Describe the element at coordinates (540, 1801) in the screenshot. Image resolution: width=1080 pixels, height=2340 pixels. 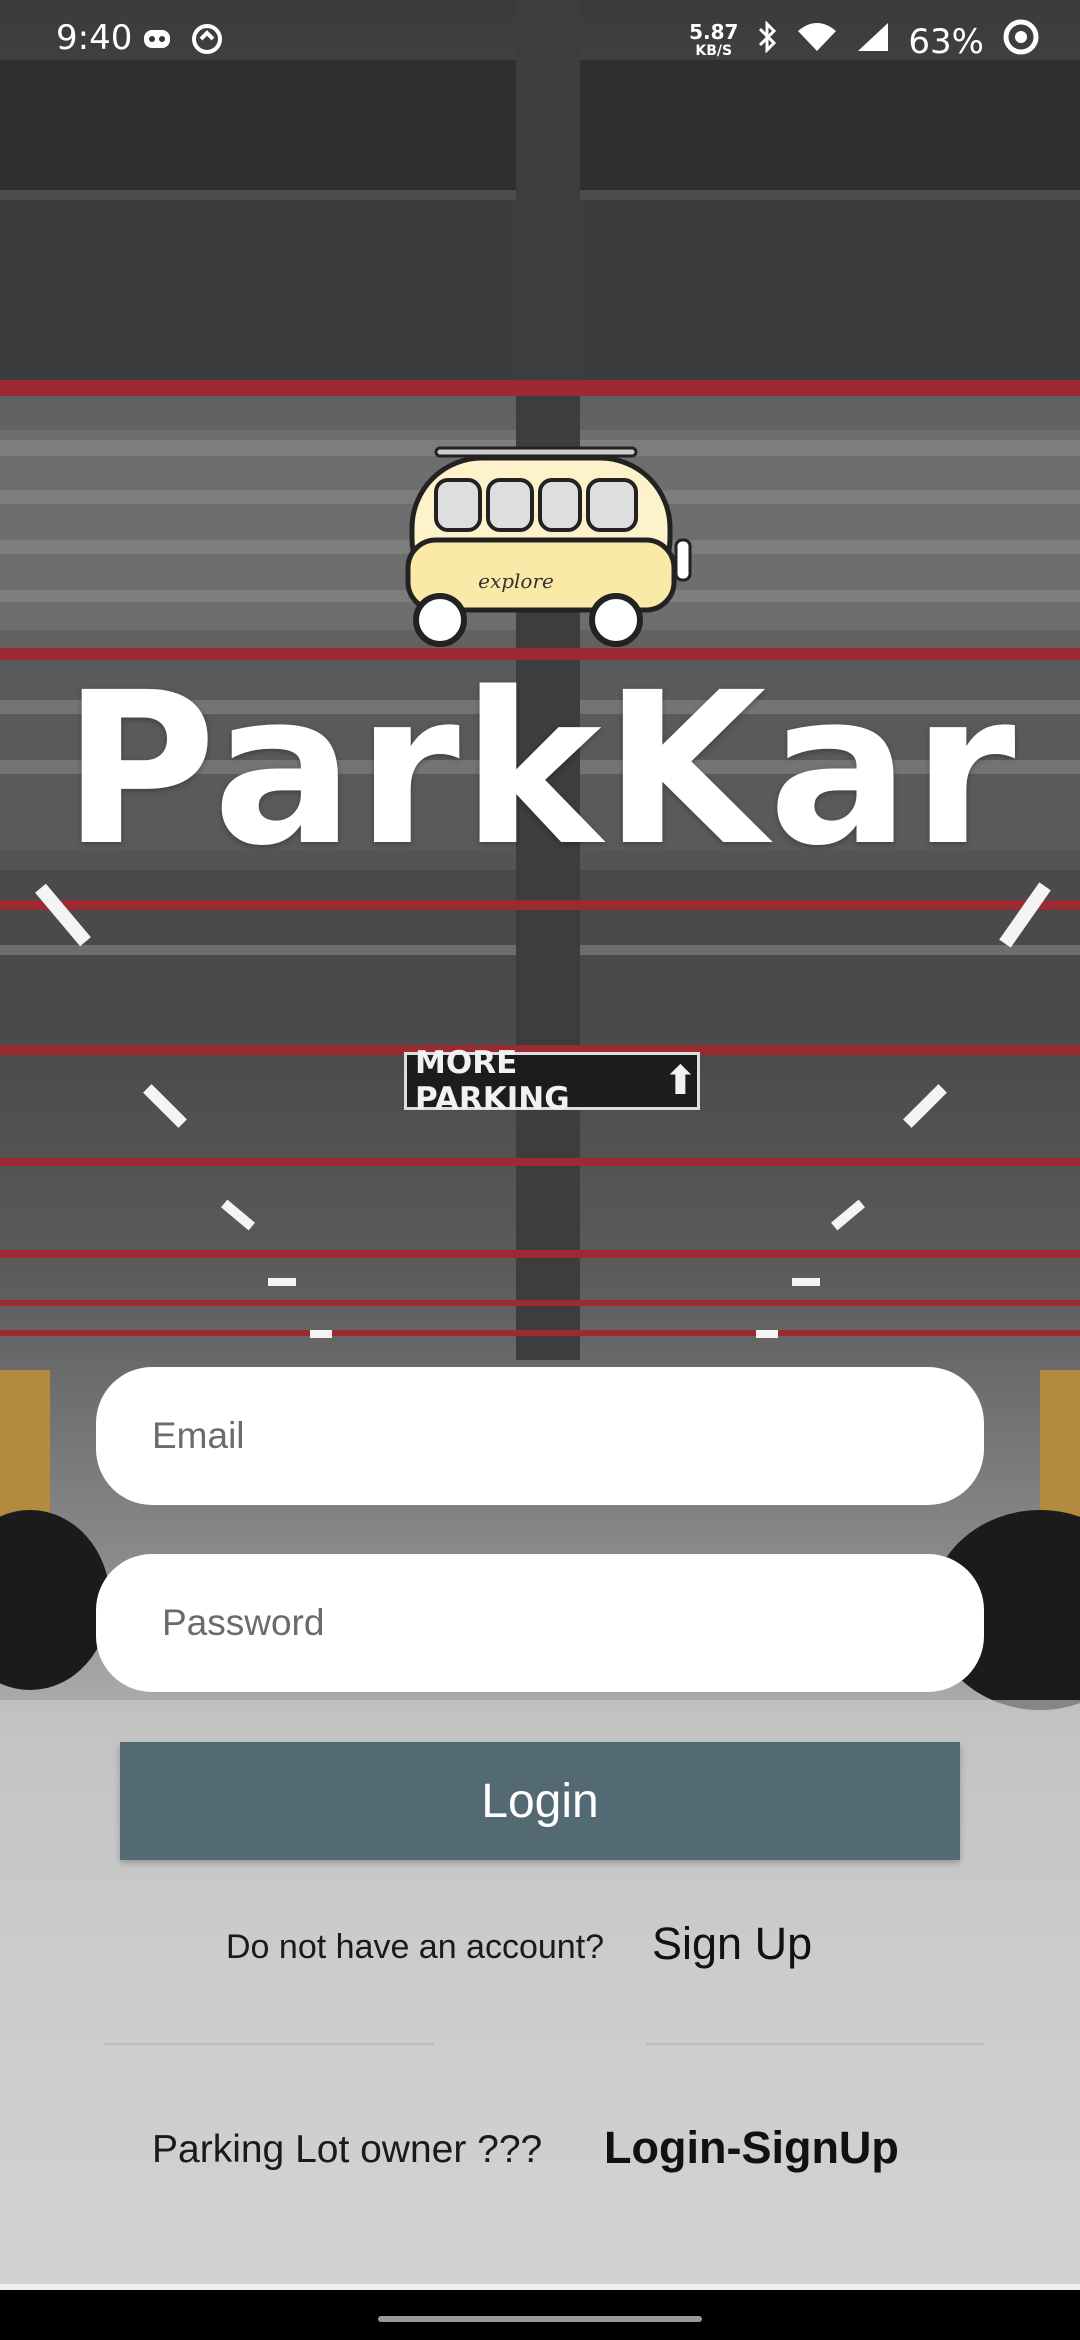
I see `login-button: Login` at that location.